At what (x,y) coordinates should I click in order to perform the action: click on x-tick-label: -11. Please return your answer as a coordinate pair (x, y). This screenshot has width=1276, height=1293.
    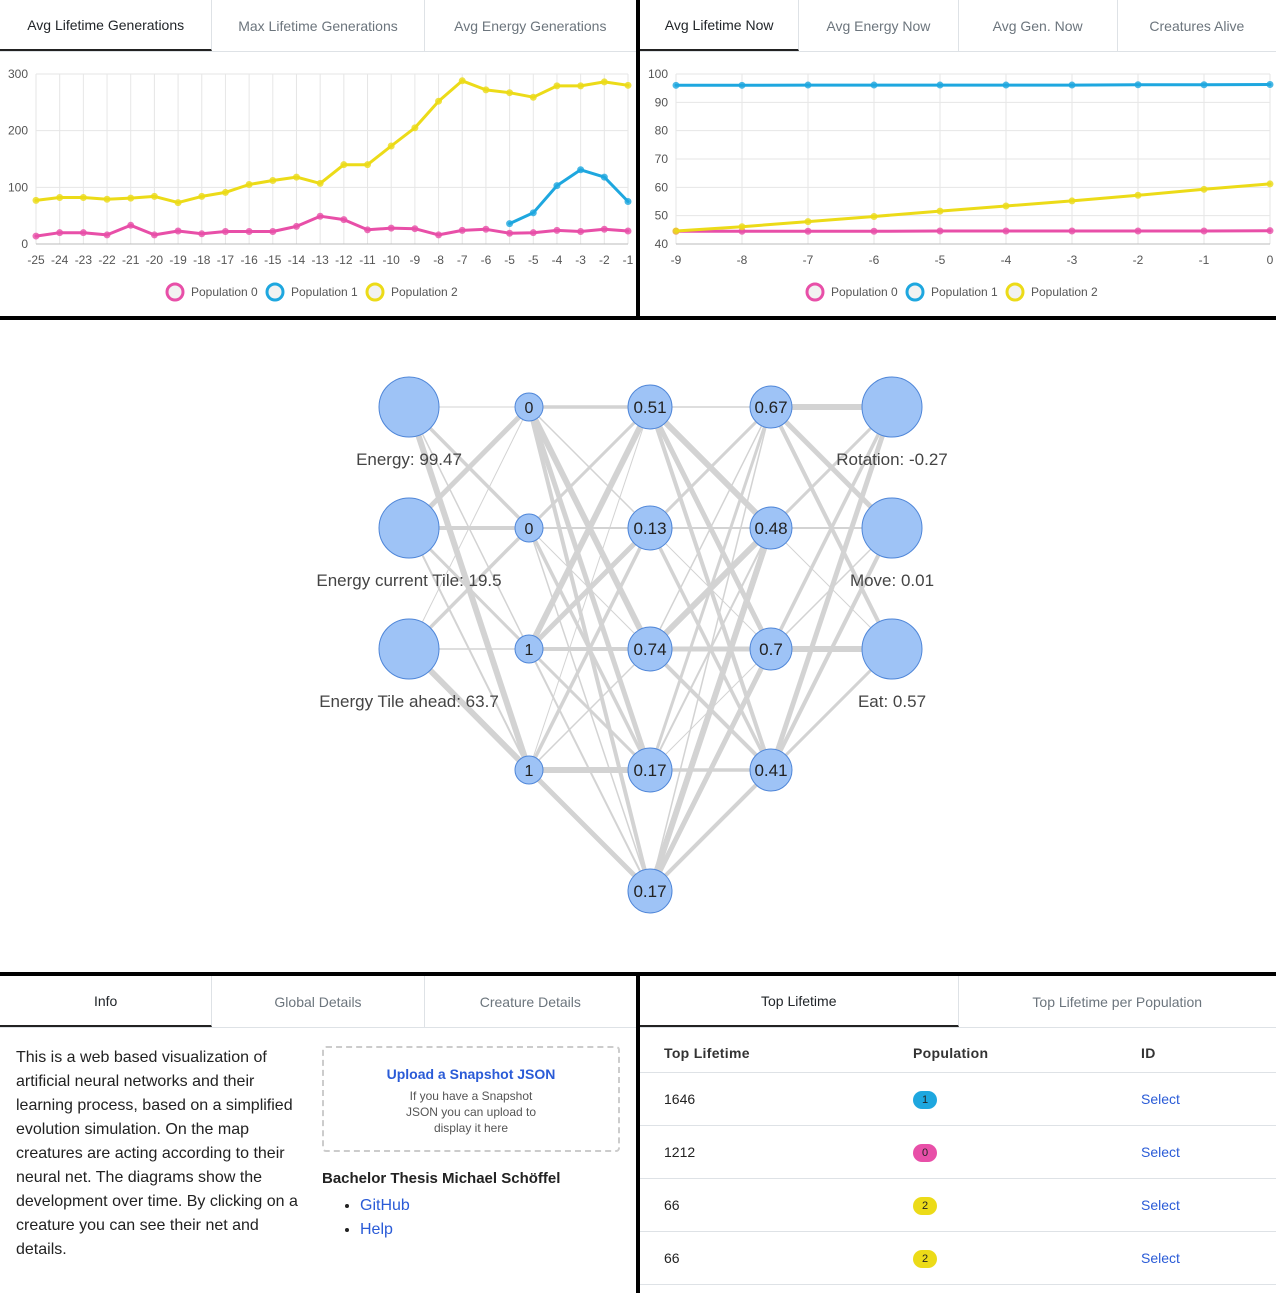
    Looking at the image, I should click on (367, 260).